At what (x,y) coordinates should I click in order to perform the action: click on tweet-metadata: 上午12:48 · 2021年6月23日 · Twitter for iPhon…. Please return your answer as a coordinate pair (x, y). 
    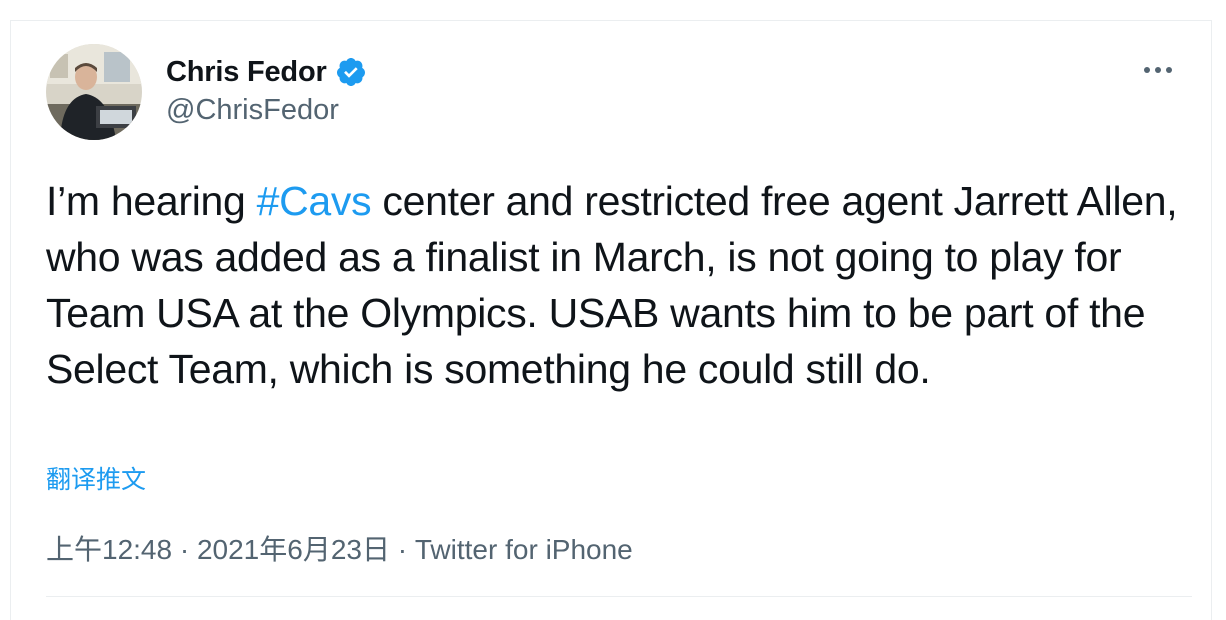
    Looking at the image, I should click on (339, 548).